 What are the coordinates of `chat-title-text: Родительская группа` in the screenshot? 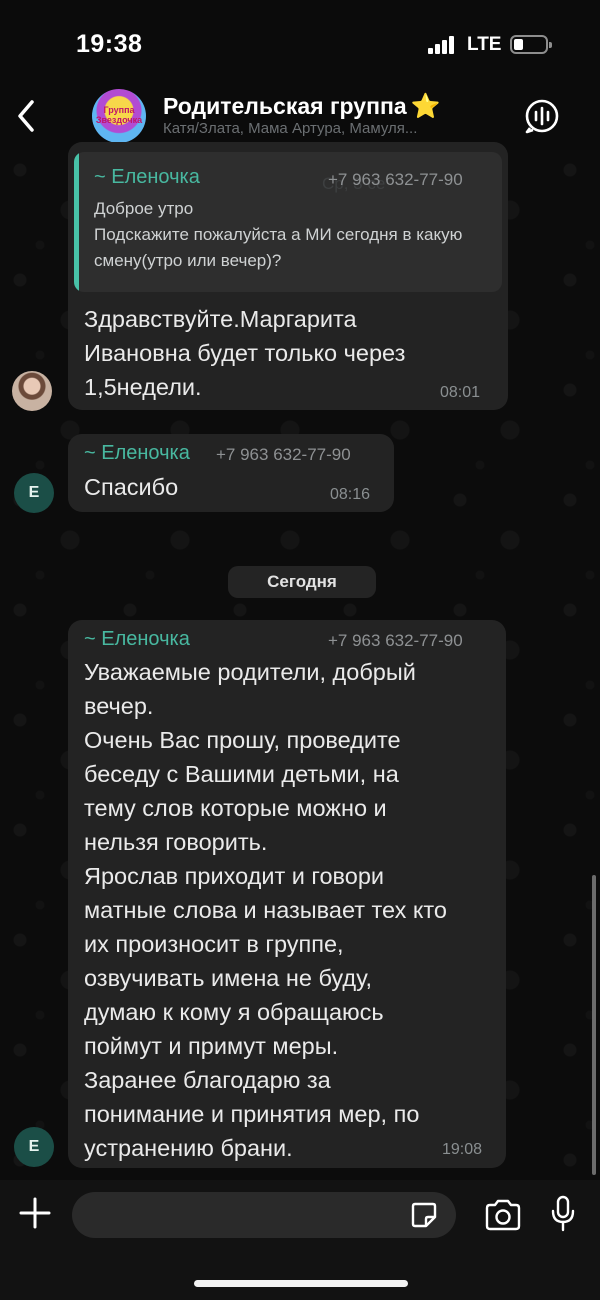 It's located at (285, 106).